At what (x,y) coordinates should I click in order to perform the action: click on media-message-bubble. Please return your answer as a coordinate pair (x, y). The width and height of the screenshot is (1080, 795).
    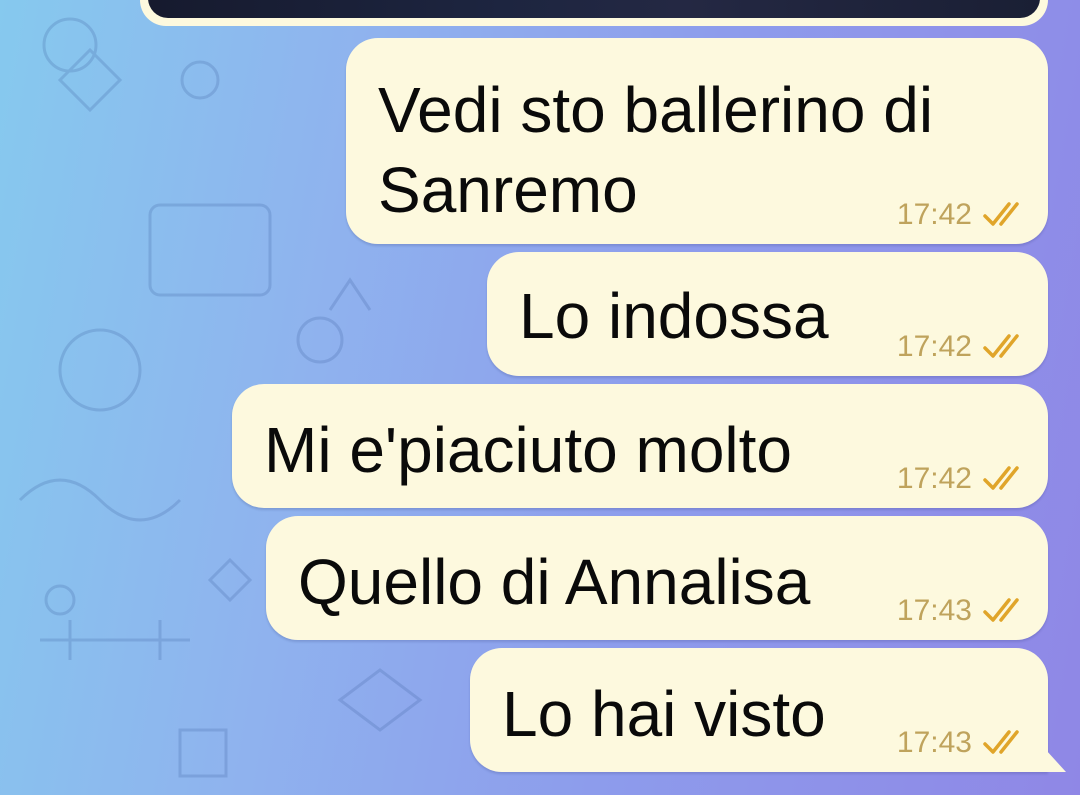
    Looking at the image, I should click on (594, 13).